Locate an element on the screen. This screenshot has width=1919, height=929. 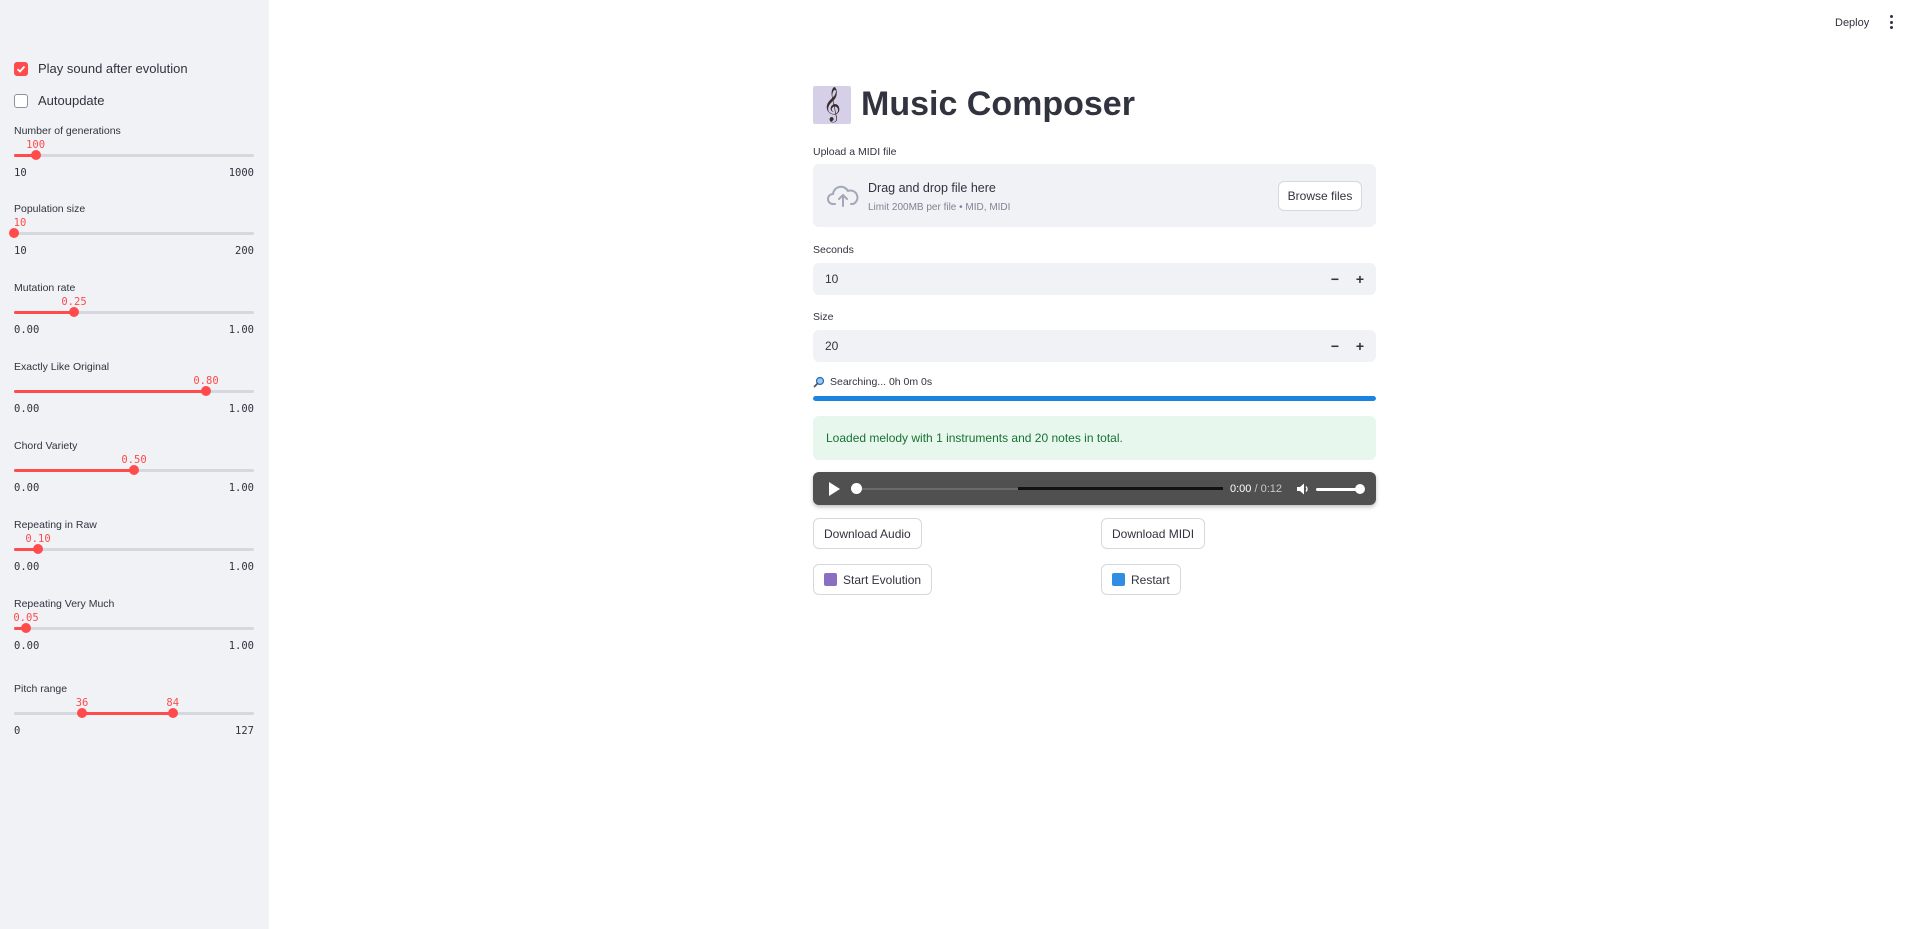
cloud-upload-icon is located at coordinates (843, 196).